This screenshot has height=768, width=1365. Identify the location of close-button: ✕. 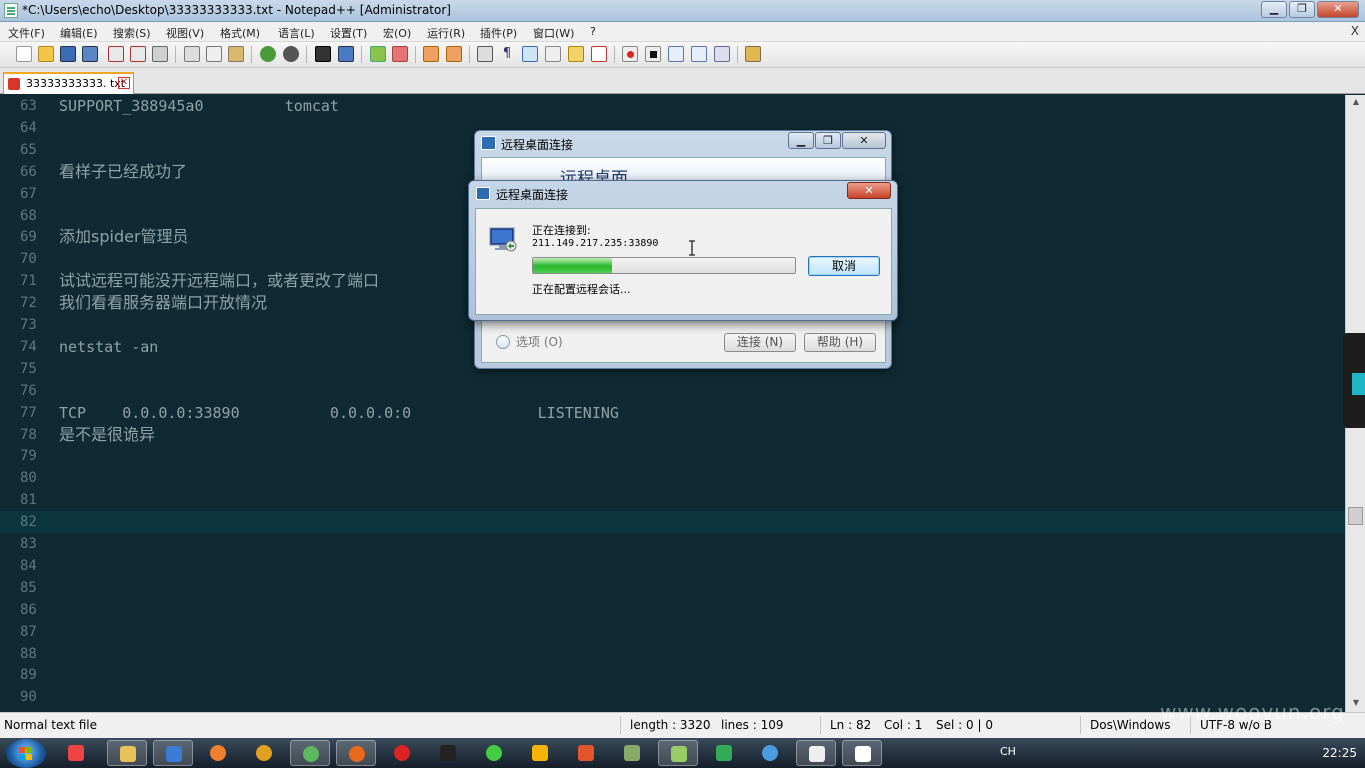
(1338, 9).